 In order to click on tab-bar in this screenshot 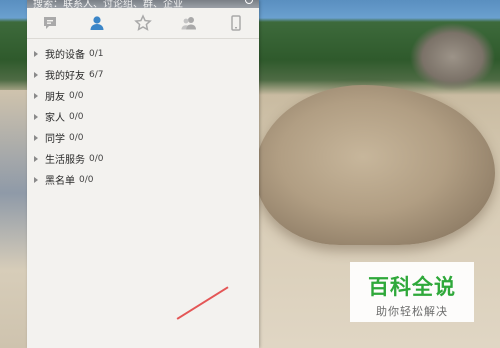, I will do `click(143, 23)`.